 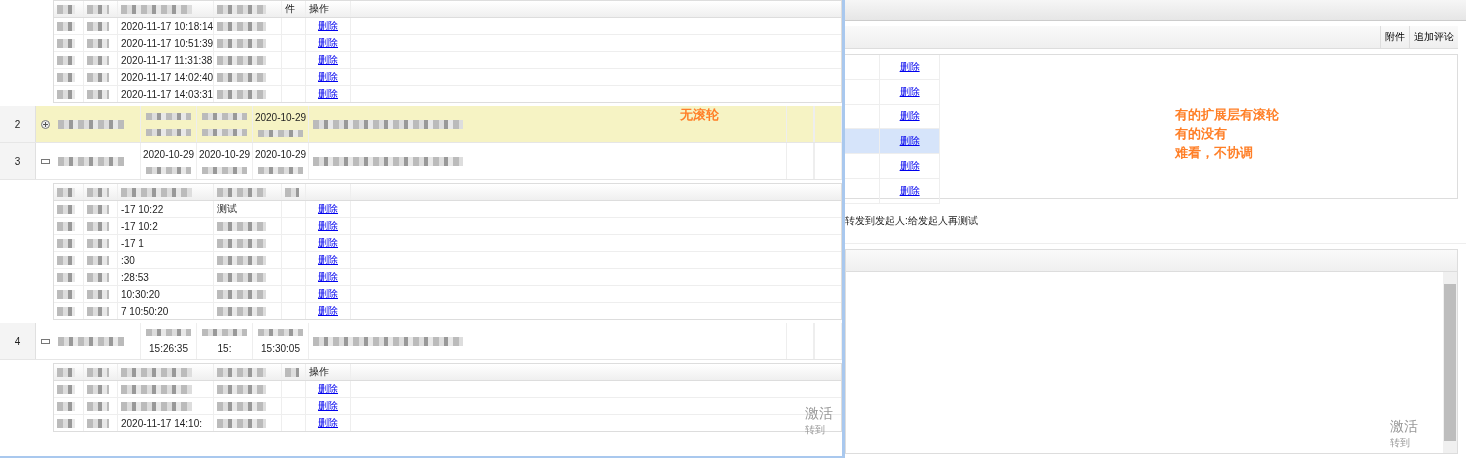 What do you see at coordinates (290, 9) in the screenshot?
I see `column-header: 件` at bounding box center [290, 9].